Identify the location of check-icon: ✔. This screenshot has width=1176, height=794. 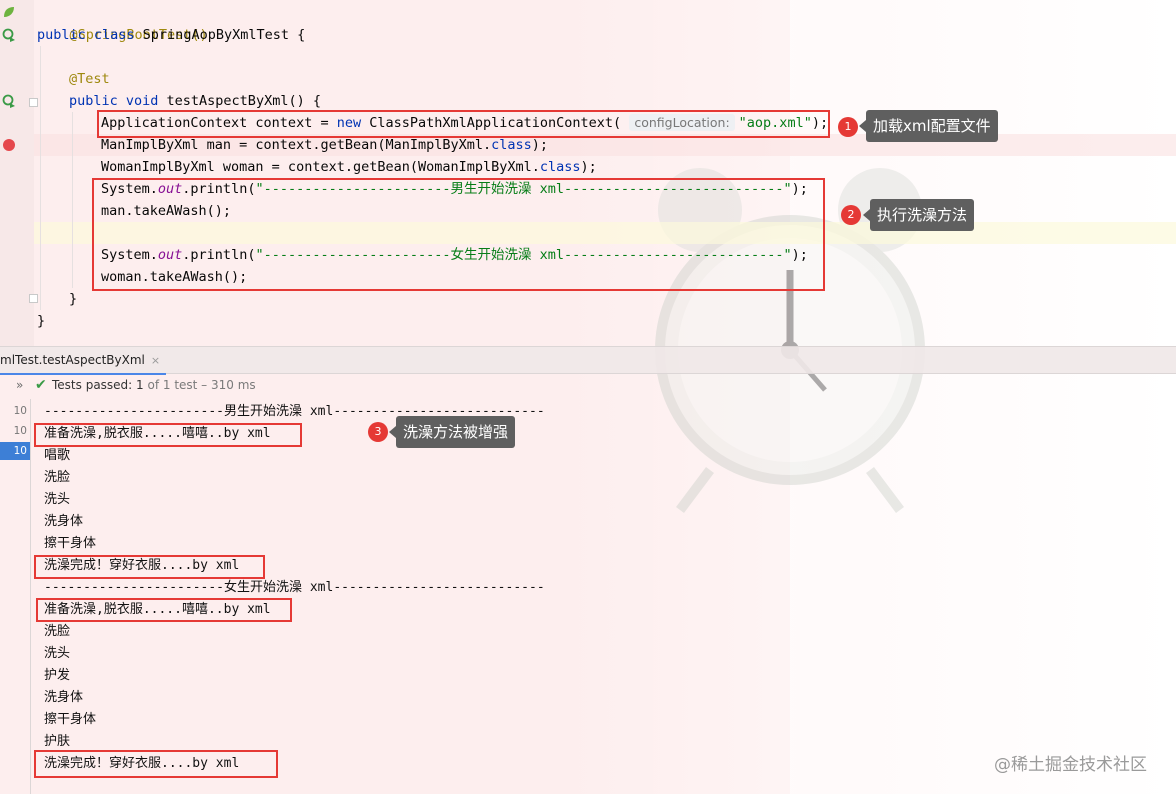
(41, 385).